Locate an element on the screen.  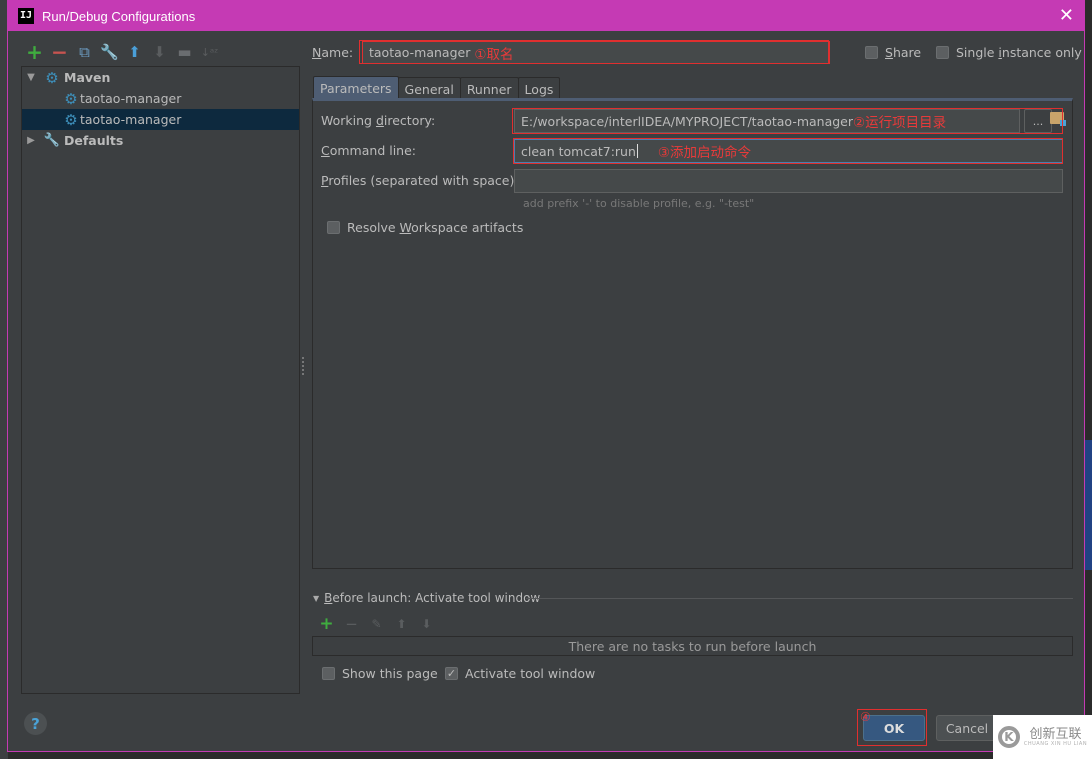
add-config-button: + is located at coordinates (34, 52).